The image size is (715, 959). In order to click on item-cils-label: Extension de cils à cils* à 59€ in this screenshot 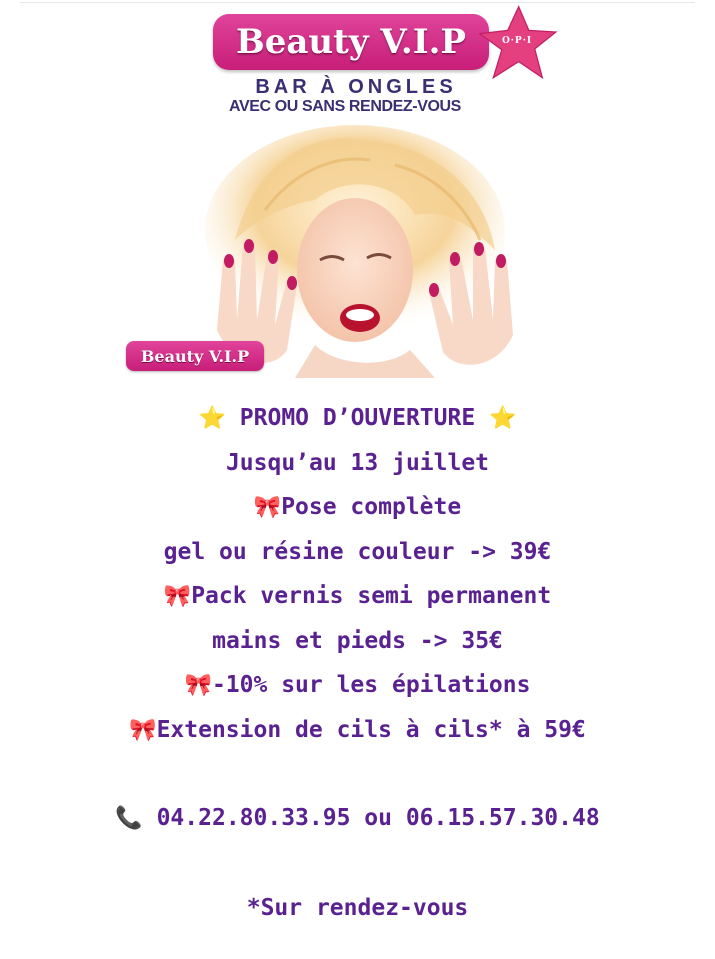, I will do `click(371, 729)`.